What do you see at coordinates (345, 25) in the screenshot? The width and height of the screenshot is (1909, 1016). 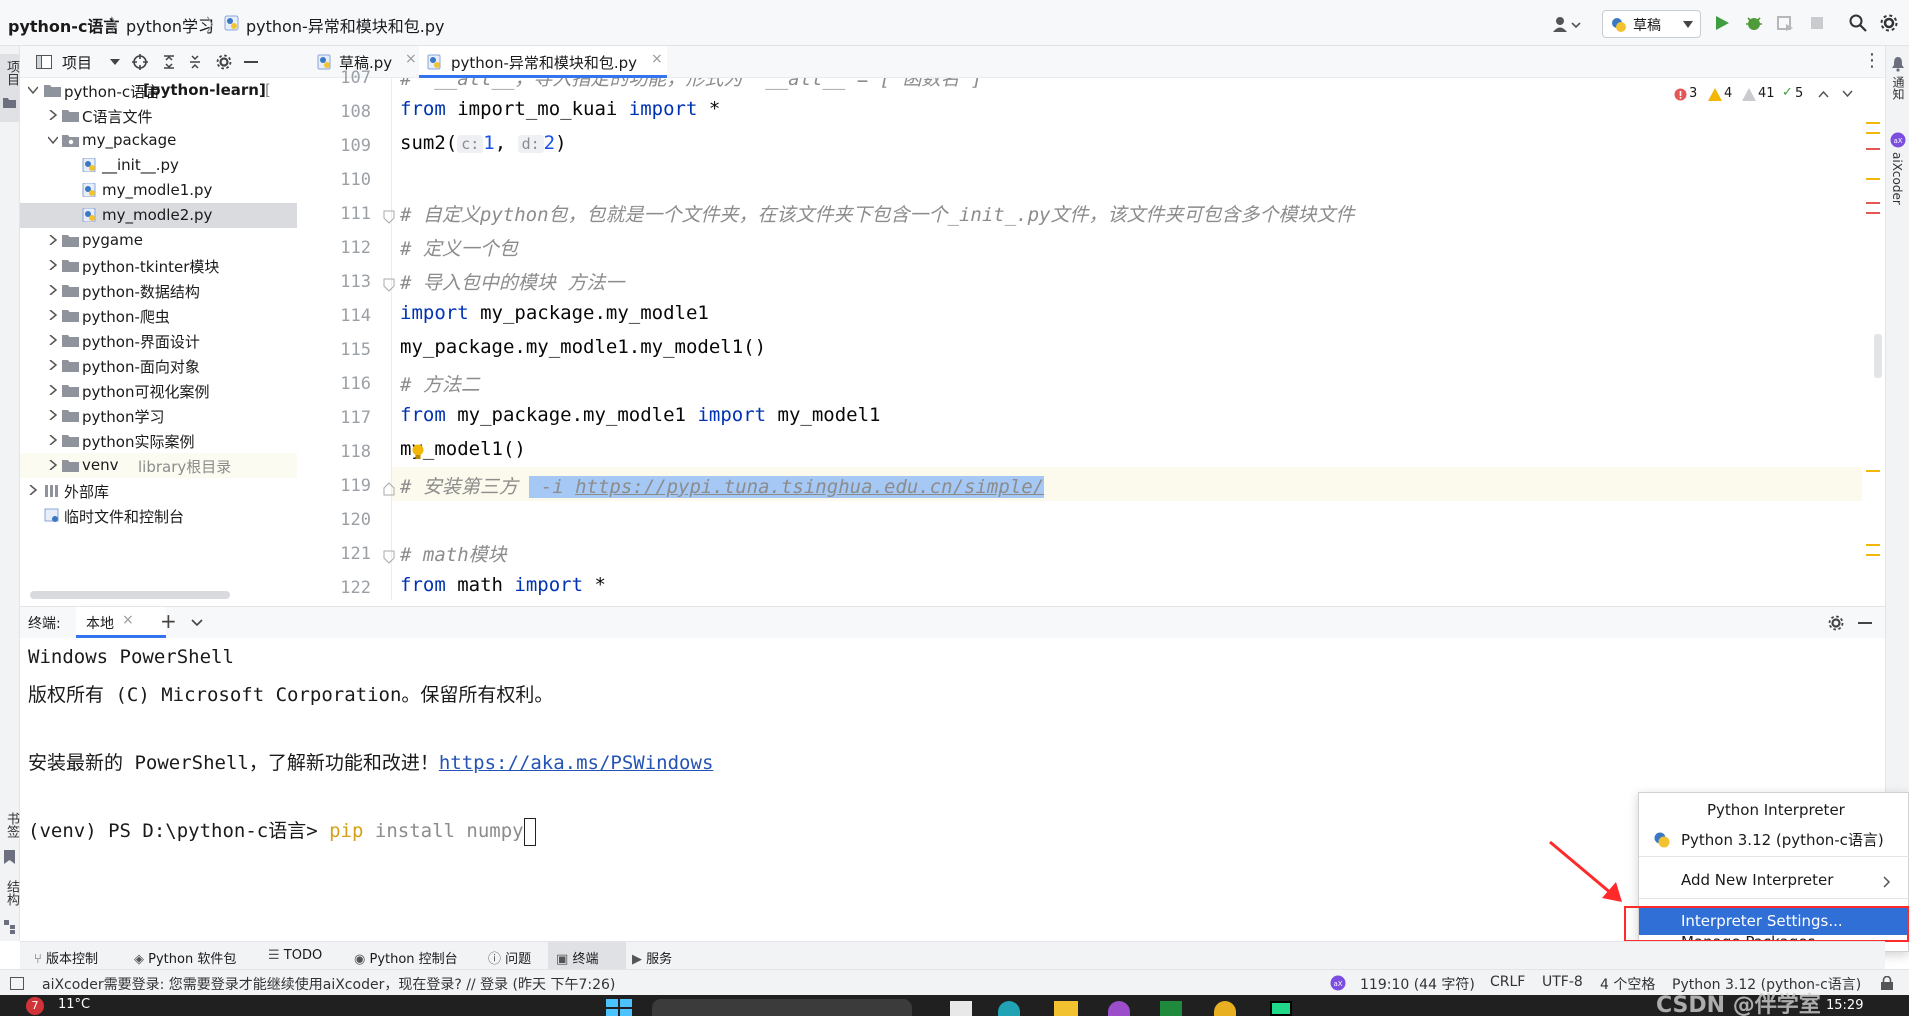 I see `breadcrumb-file: python-异常和模块和包.py` at bounding box center [345, 25].